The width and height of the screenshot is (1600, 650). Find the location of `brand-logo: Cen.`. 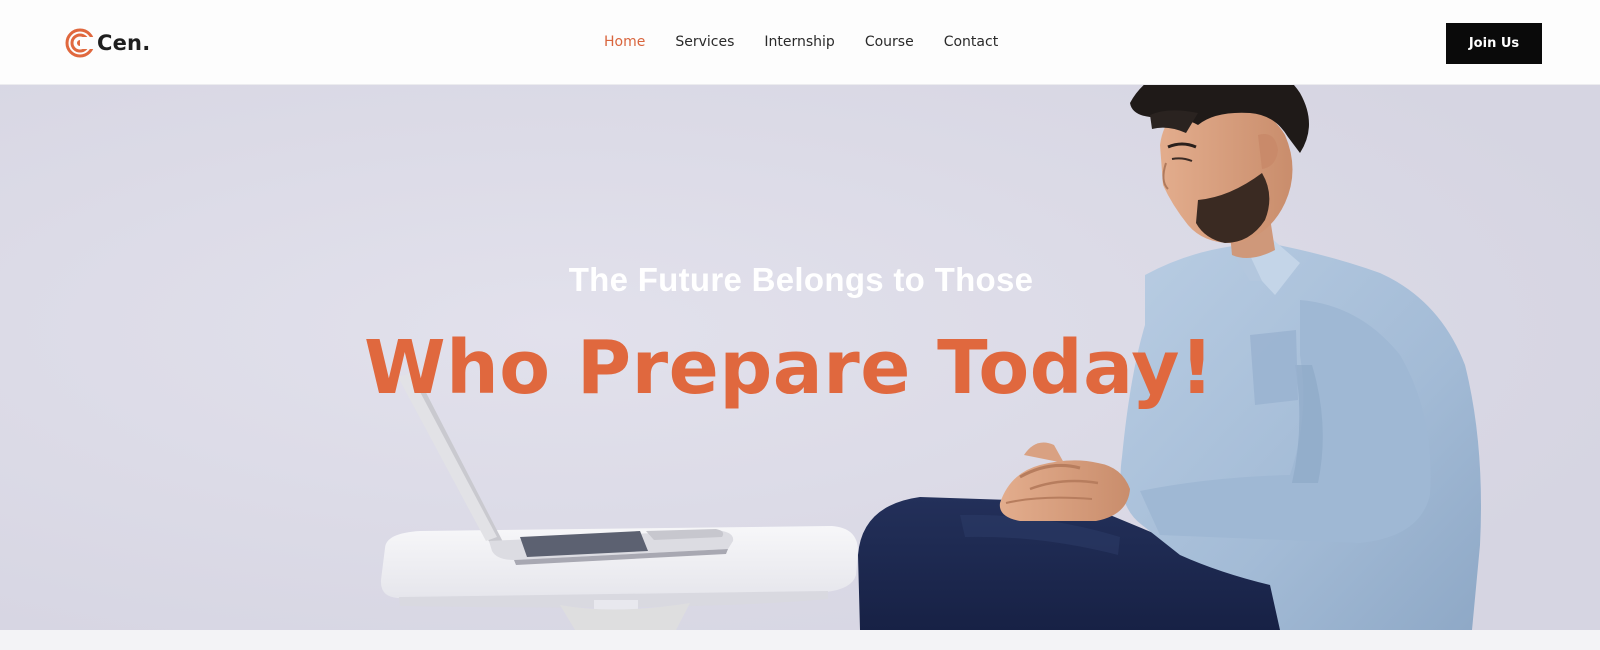

brand-logo: Cen. is located at coordinates (107, 43).